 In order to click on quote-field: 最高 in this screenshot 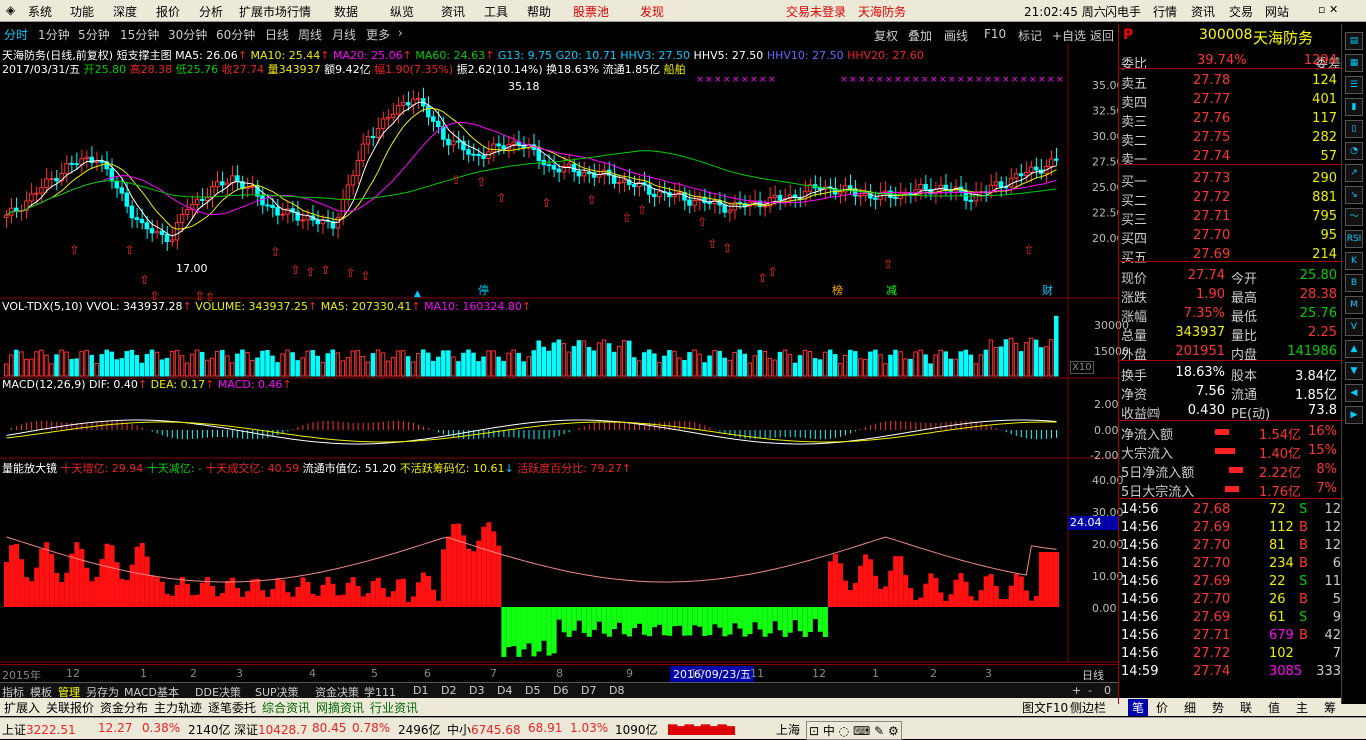, I will do `click(1244, 298)`.